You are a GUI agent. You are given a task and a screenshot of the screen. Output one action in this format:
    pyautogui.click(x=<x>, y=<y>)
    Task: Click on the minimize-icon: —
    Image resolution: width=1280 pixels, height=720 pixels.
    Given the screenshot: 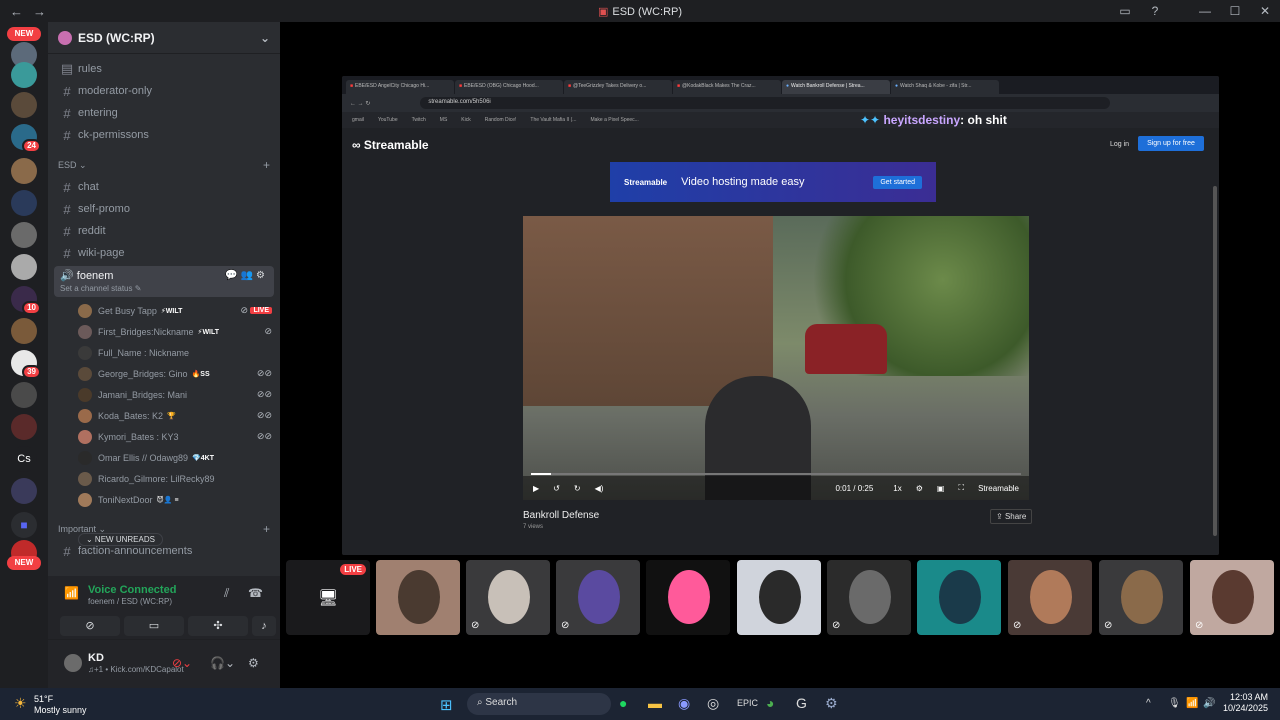 What is the action you would take?
    pyautogui.click(x=1205, y=11)
    